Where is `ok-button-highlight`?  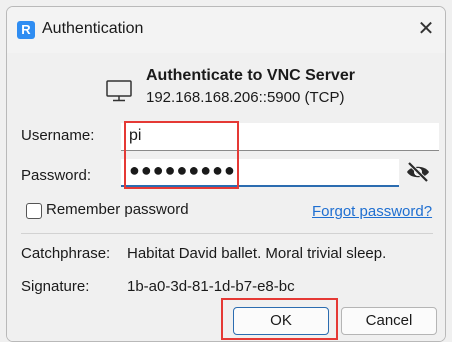
ok-button-highlight is located at coordinates (279, 319).